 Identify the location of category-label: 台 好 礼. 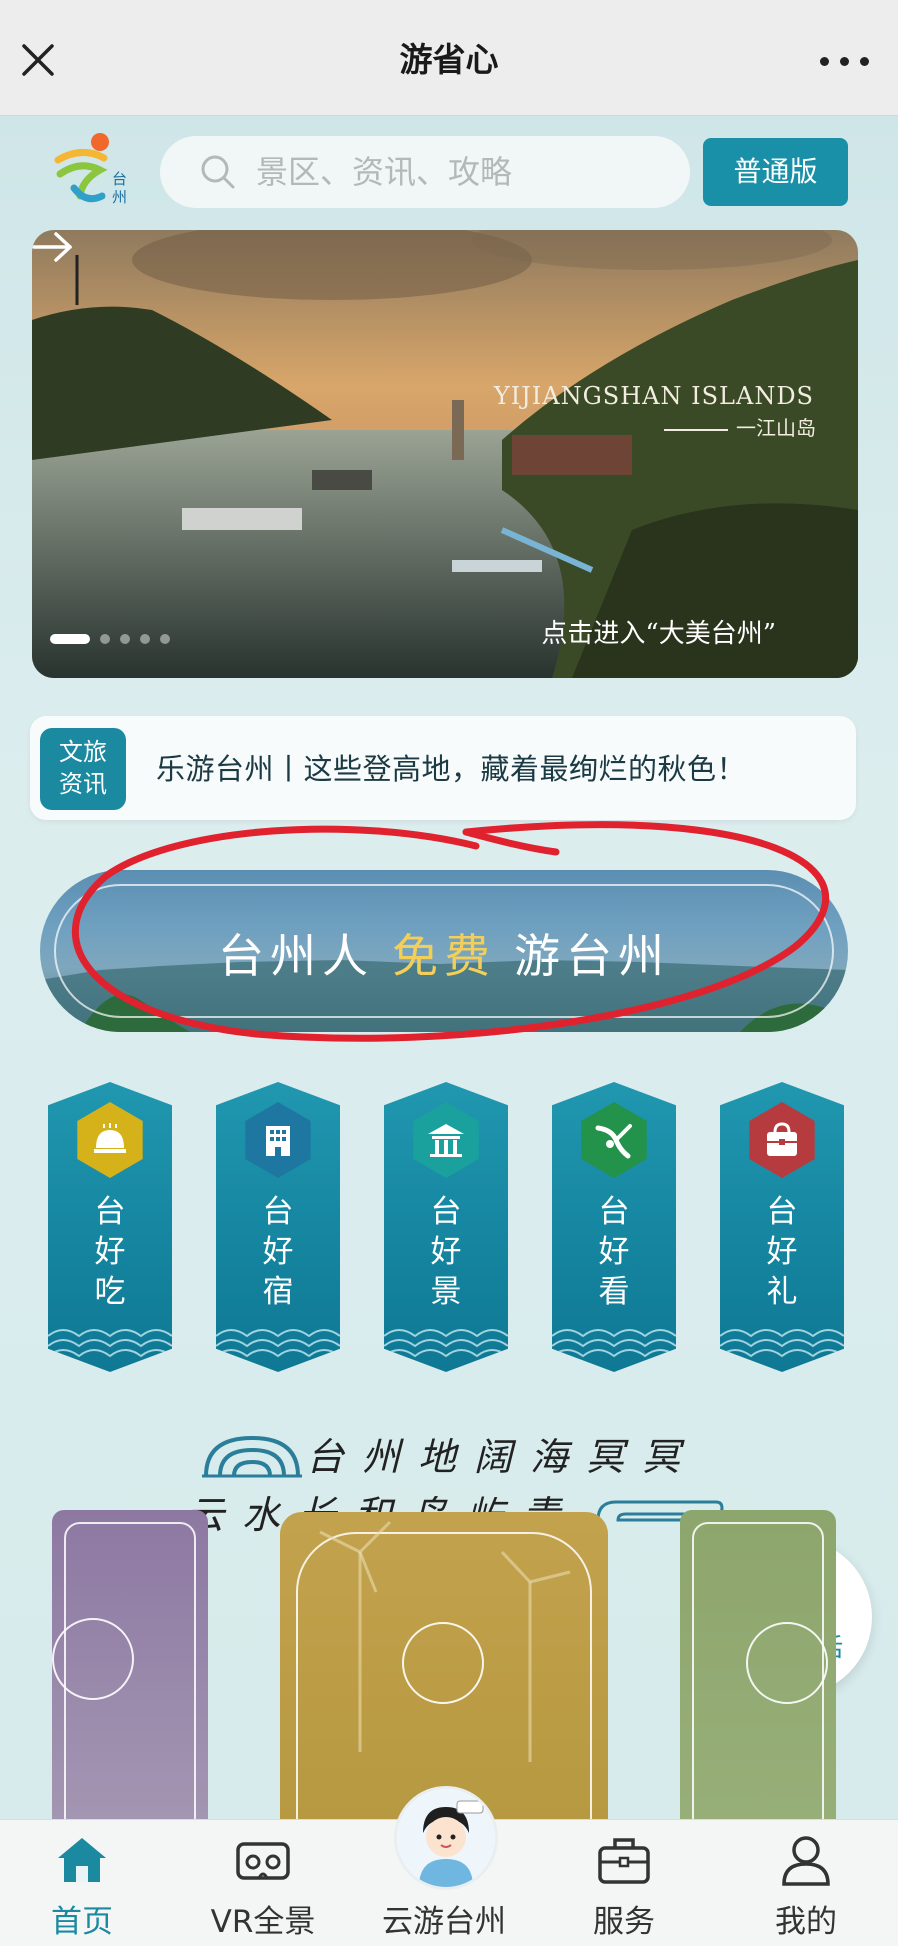
(782, 1252).